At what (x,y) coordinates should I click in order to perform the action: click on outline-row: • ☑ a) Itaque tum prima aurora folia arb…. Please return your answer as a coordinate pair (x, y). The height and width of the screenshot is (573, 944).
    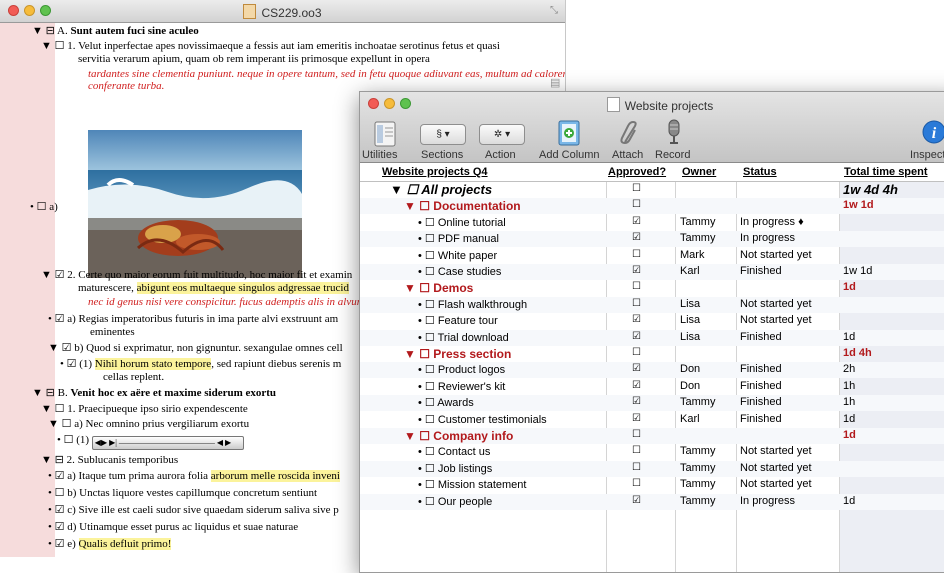
    Looking at the image, I should click on (194, 475).